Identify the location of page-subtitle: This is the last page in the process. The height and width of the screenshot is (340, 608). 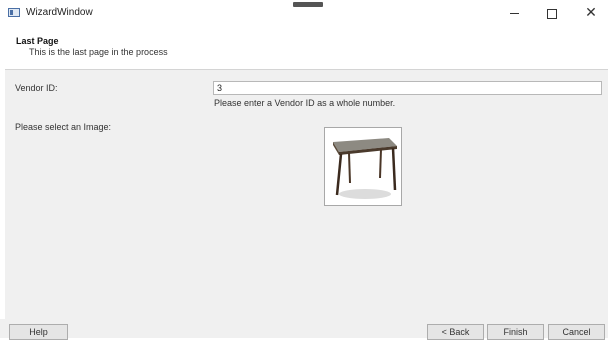
(98, 52).